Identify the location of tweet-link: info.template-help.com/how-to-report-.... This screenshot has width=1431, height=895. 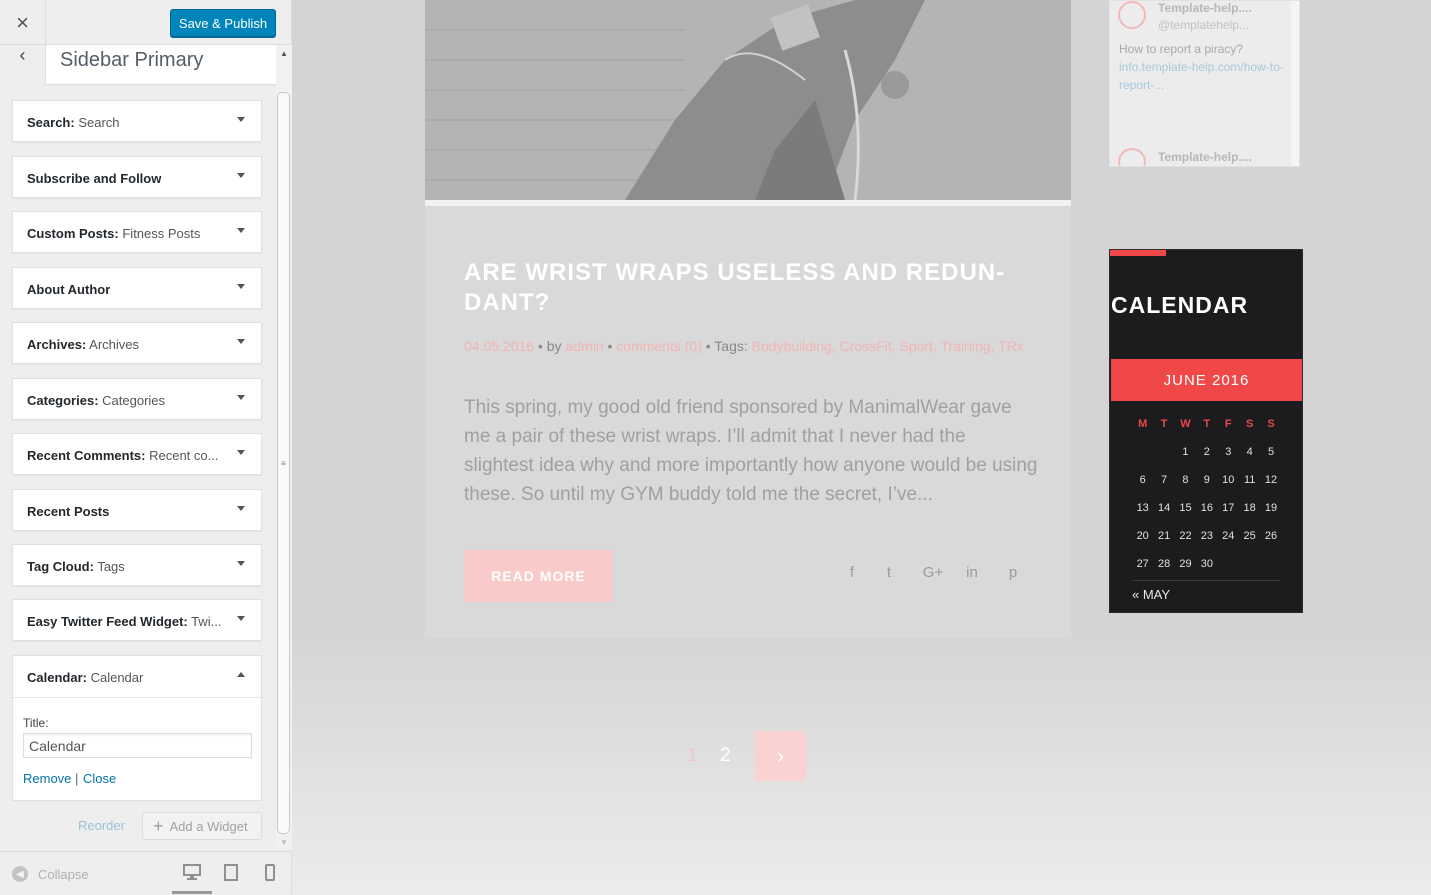
(1204, 76).